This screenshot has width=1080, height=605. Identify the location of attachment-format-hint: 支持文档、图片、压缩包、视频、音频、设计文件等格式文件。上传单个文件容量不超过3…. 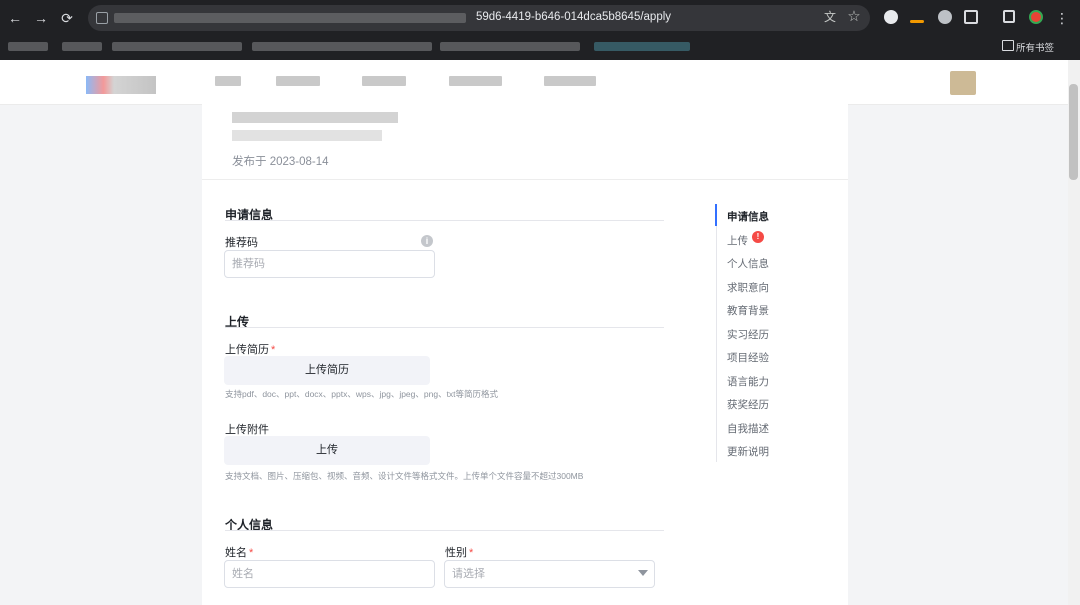
(404, 476).